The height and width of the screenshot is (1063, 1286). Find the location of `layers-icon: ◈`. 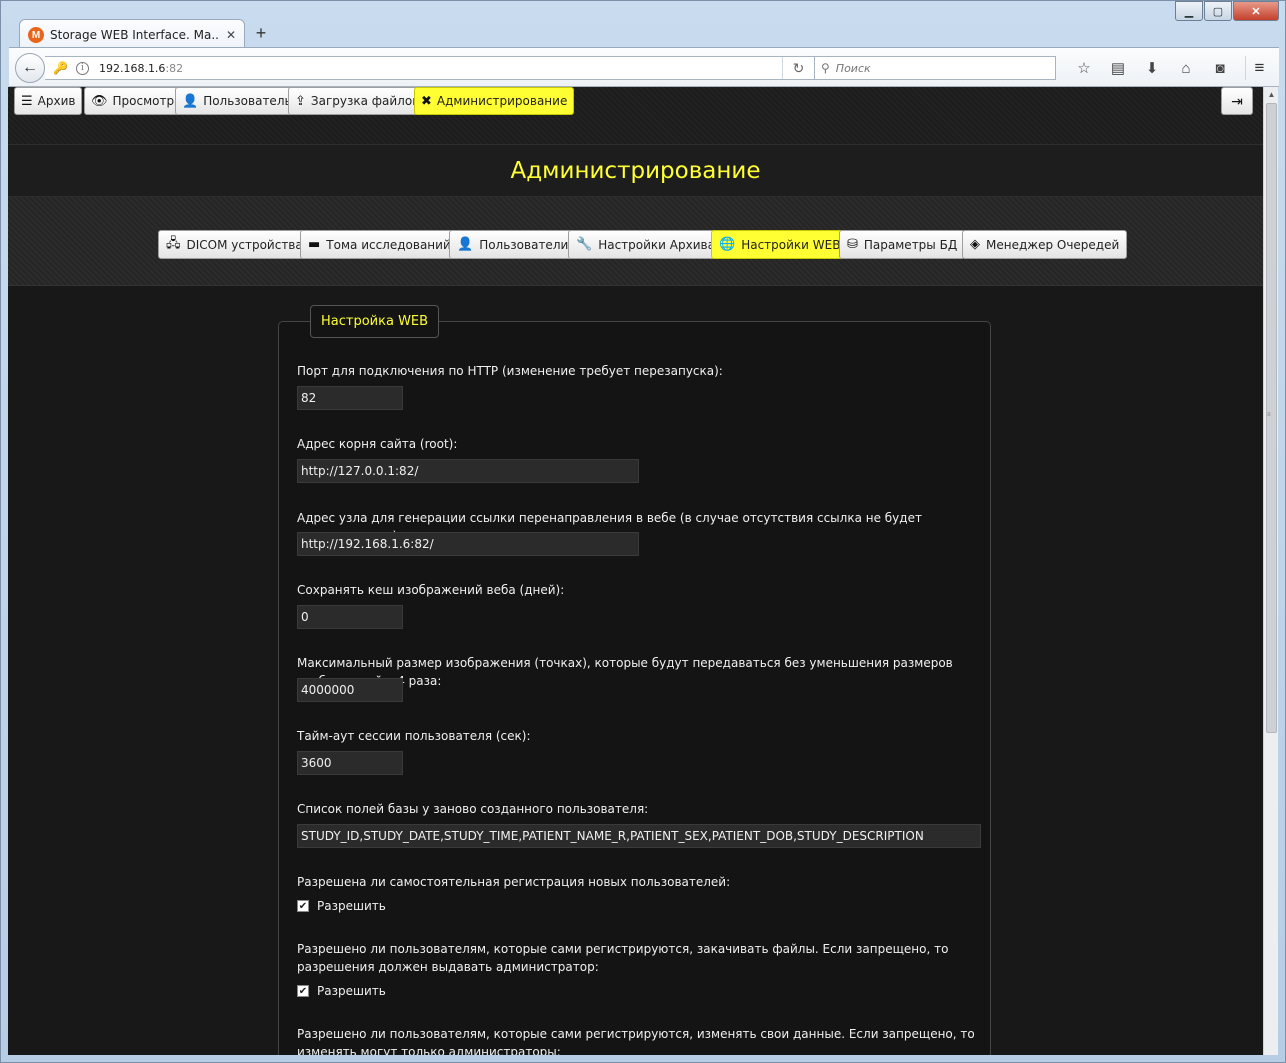

layers-icon: ◈ is located at coordinates (975, 244).